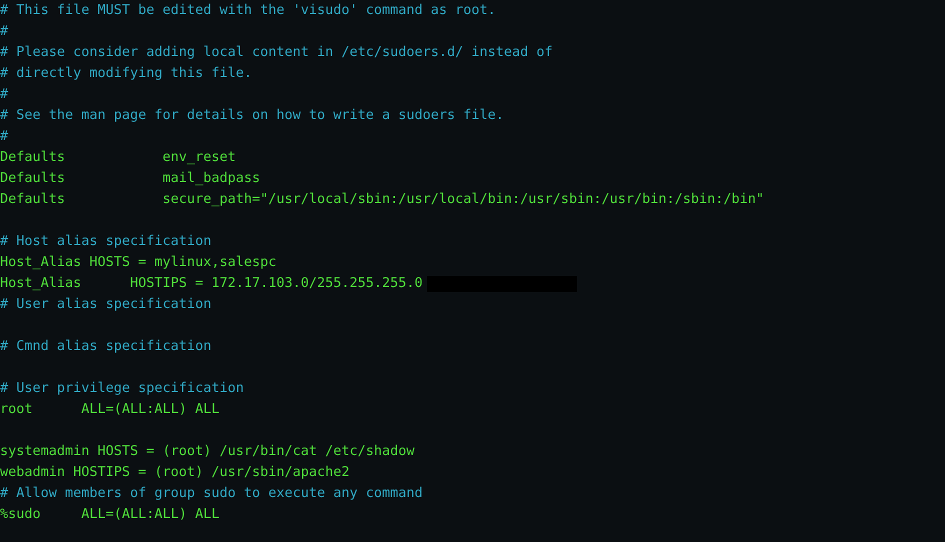 The height and width of the screenshot is (542, 945). What do you see at coordinates (122, 388) in the screenshot?
I see `comment-line: # User privilege specification` at bounding box center [122, 388].